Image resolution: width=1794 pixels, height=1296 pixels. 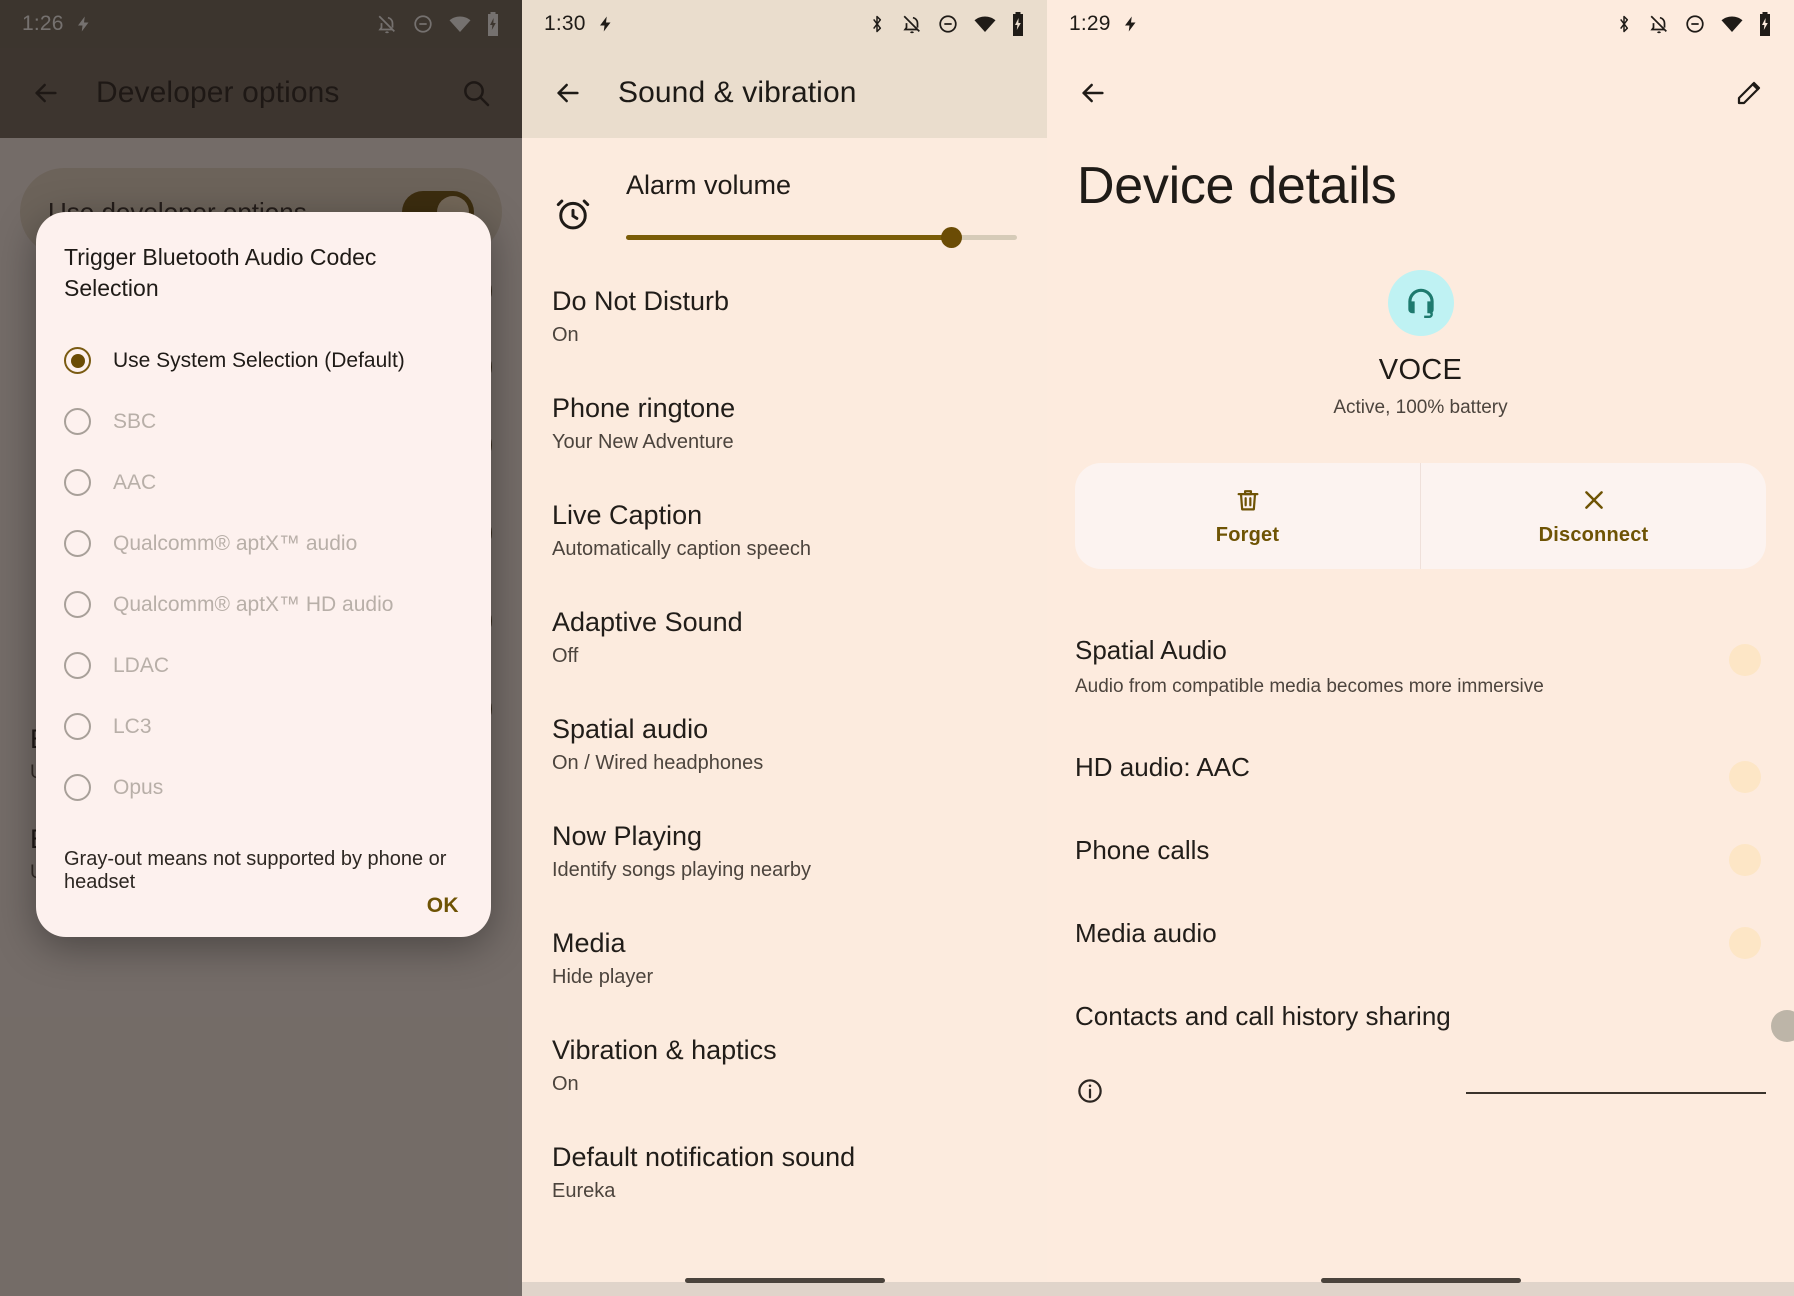 What do you see at coordinates (603, 977) in the screenshot?
I see `list-item-subtitle: Hide player` at bounding box center [603, 977].